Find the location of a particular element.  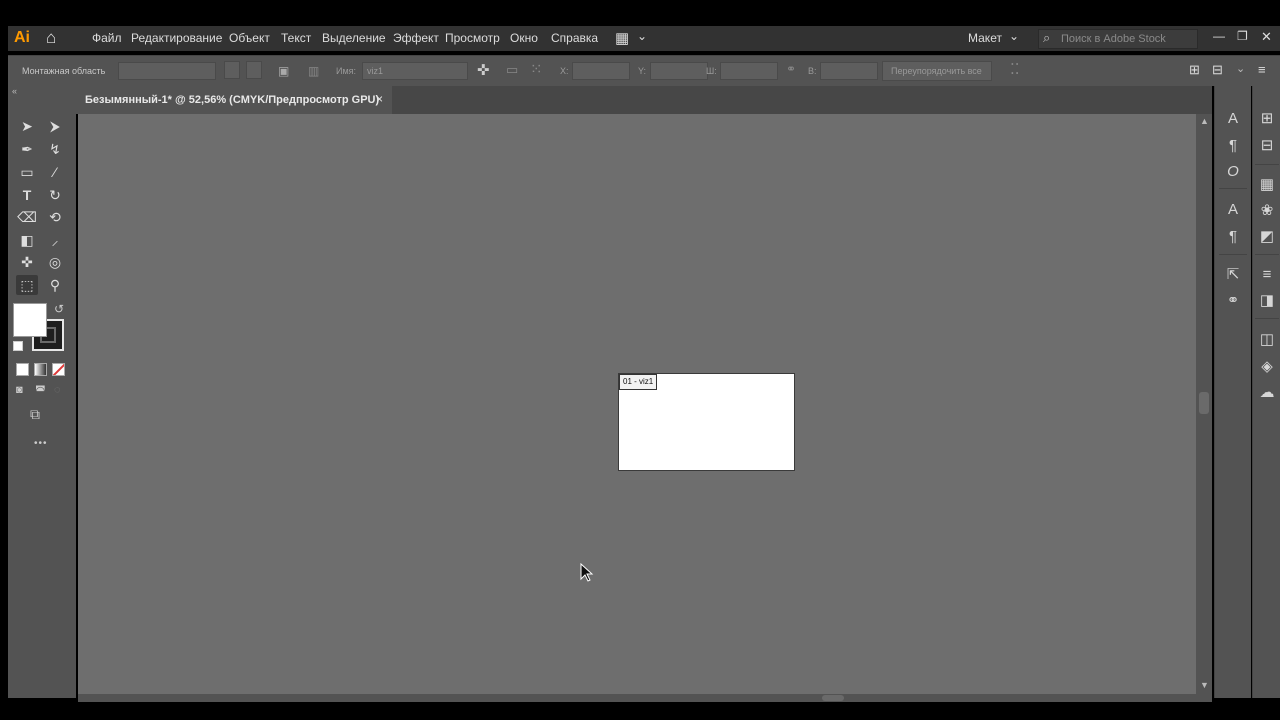

menu-select: Выделение is located at coordinates (354, 38).